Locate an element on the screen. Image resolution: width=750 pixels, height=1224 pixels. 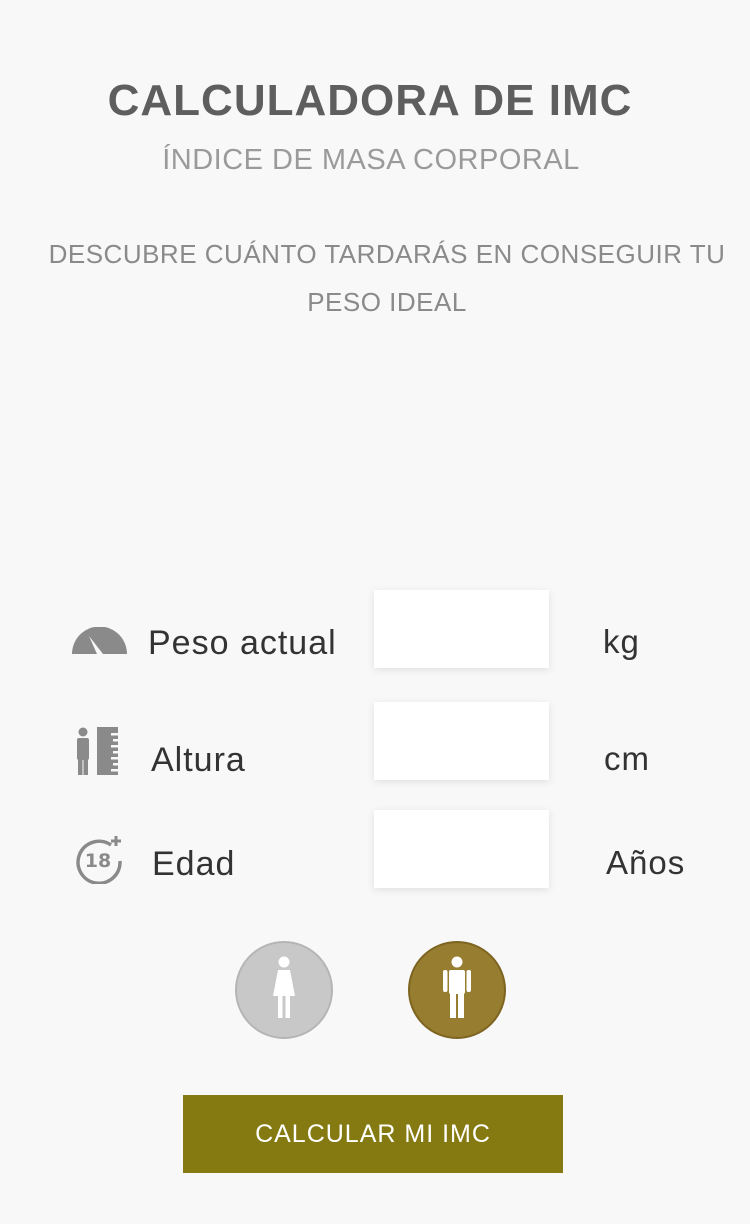
height-ruler-icon is located at coordinates (98, 754).